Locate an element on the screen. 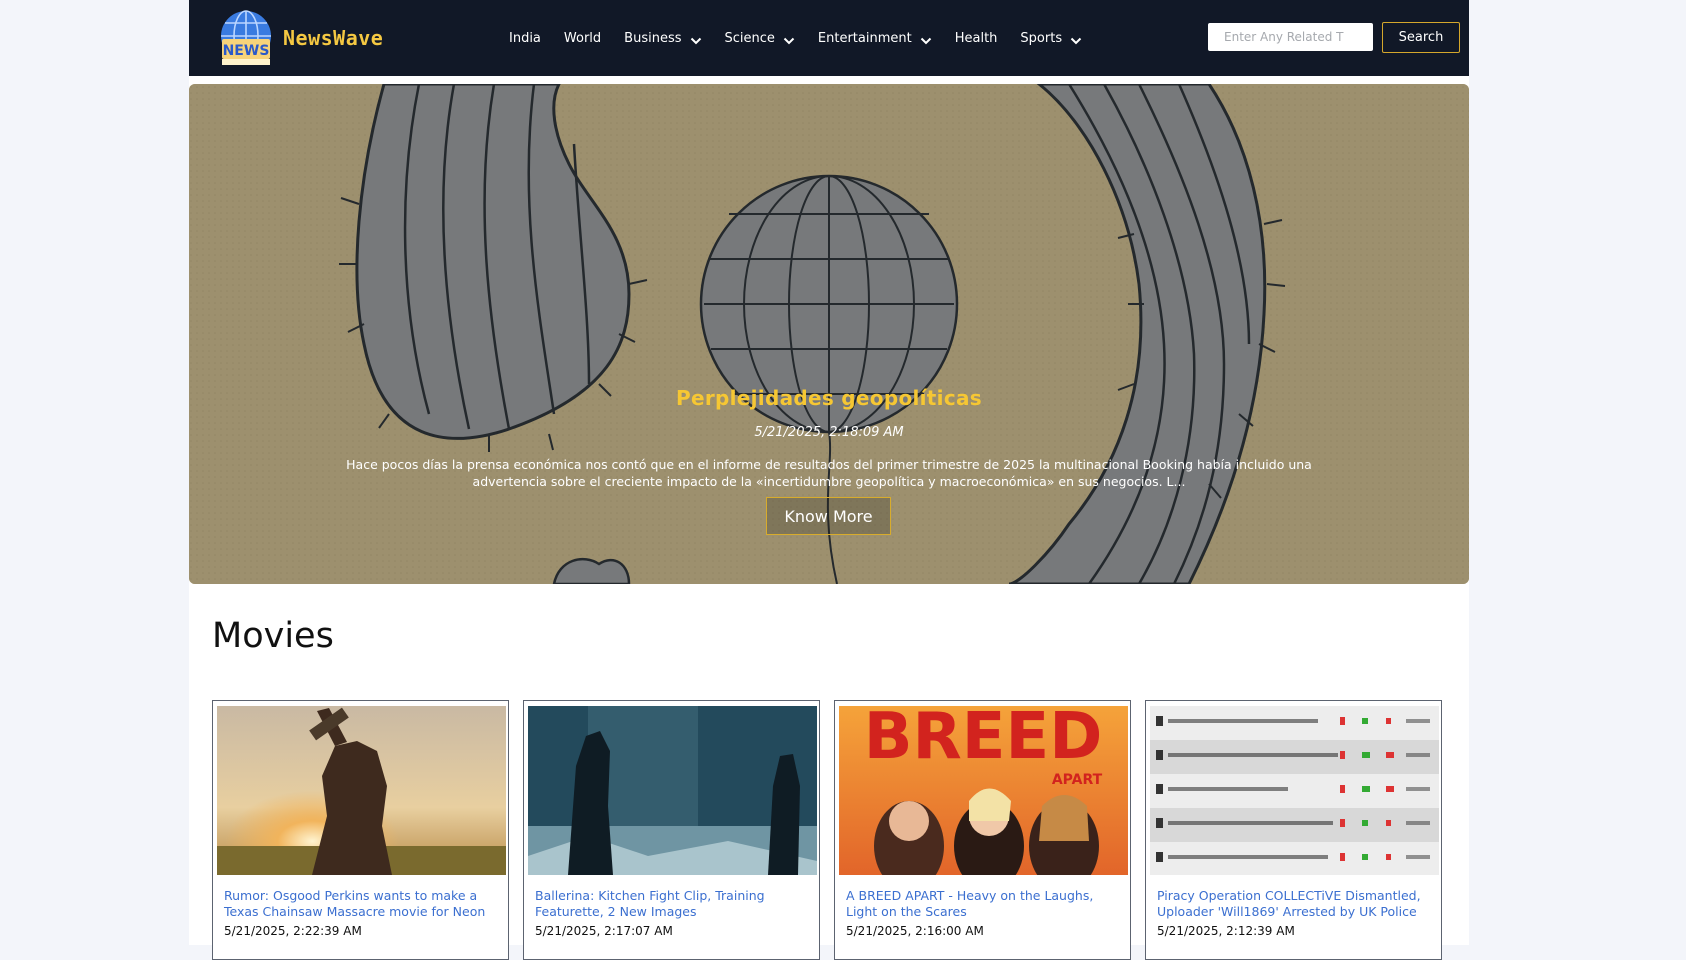 This screenshot has width=1686, height=960. nav-item-india: India is located at coordinates (525, 38).